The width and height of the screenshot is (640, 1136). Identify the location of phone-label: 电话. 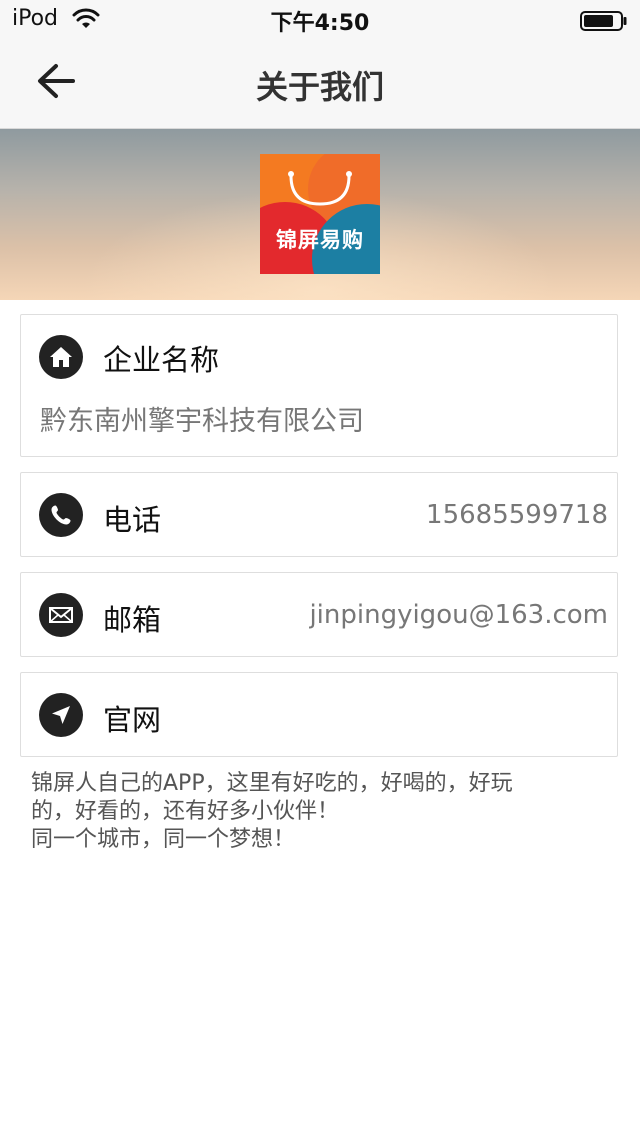
(132, 520).